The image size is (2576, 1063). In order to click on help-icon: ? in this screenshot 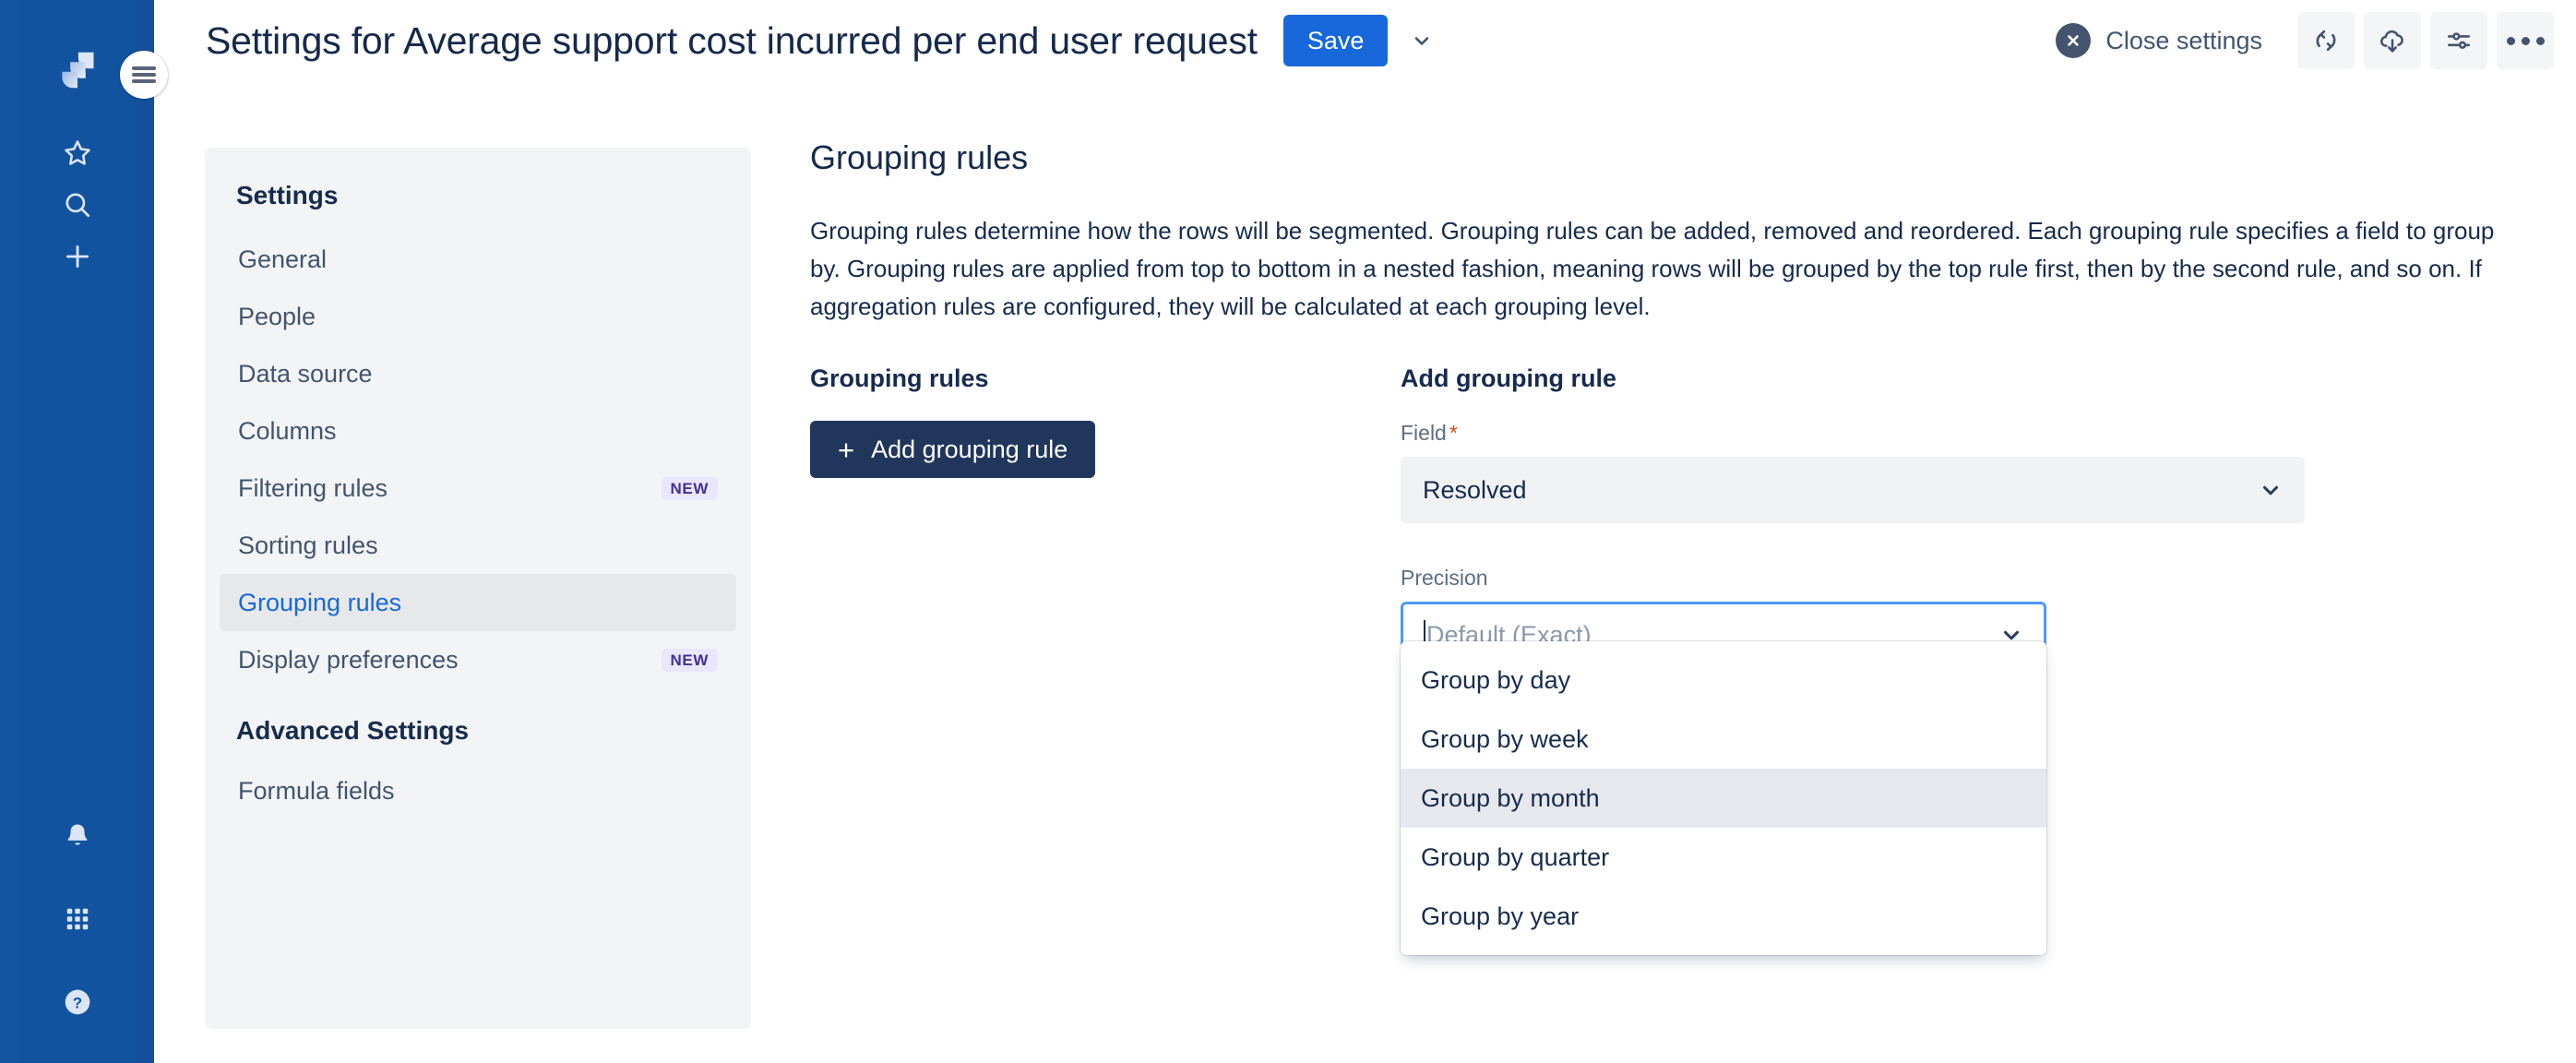, I will do `click(77, 1002)`.